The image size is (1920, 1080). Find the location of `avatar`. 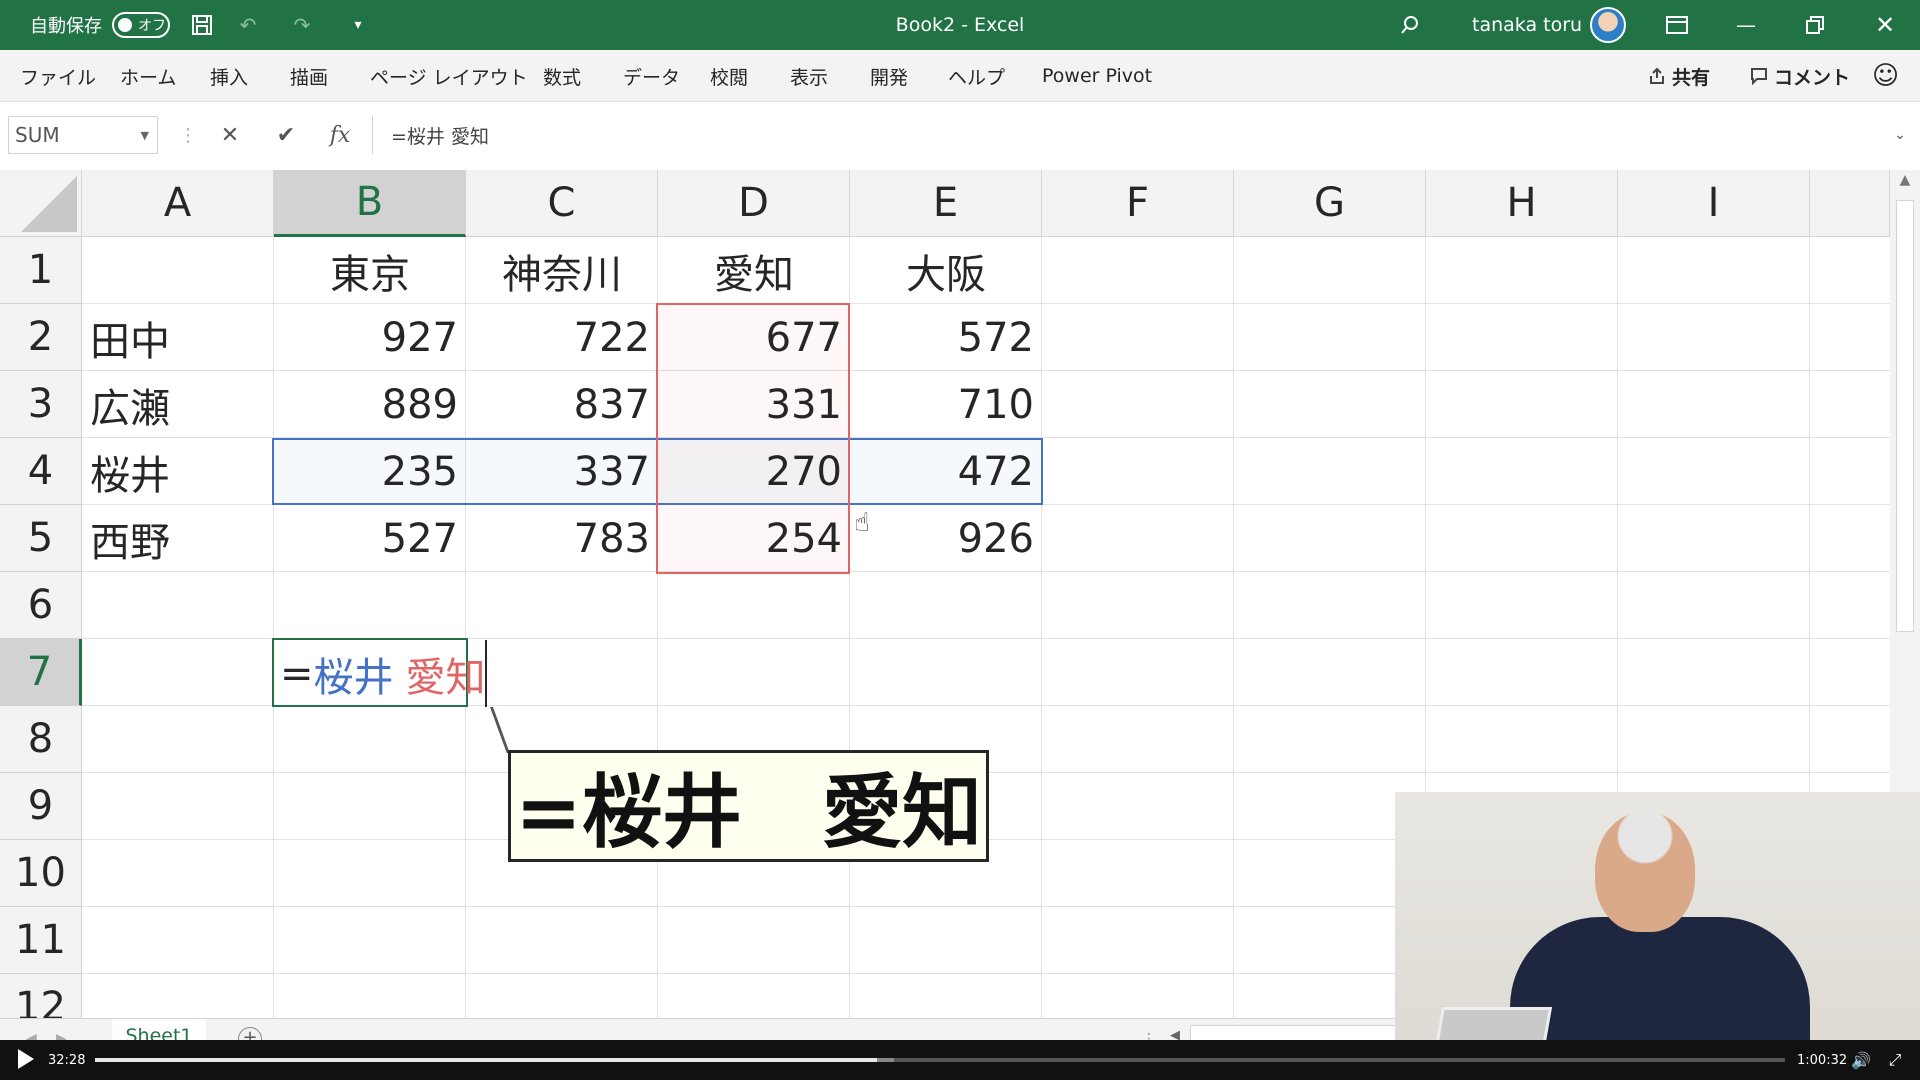

avatar is located at coordinates (1608, 25).